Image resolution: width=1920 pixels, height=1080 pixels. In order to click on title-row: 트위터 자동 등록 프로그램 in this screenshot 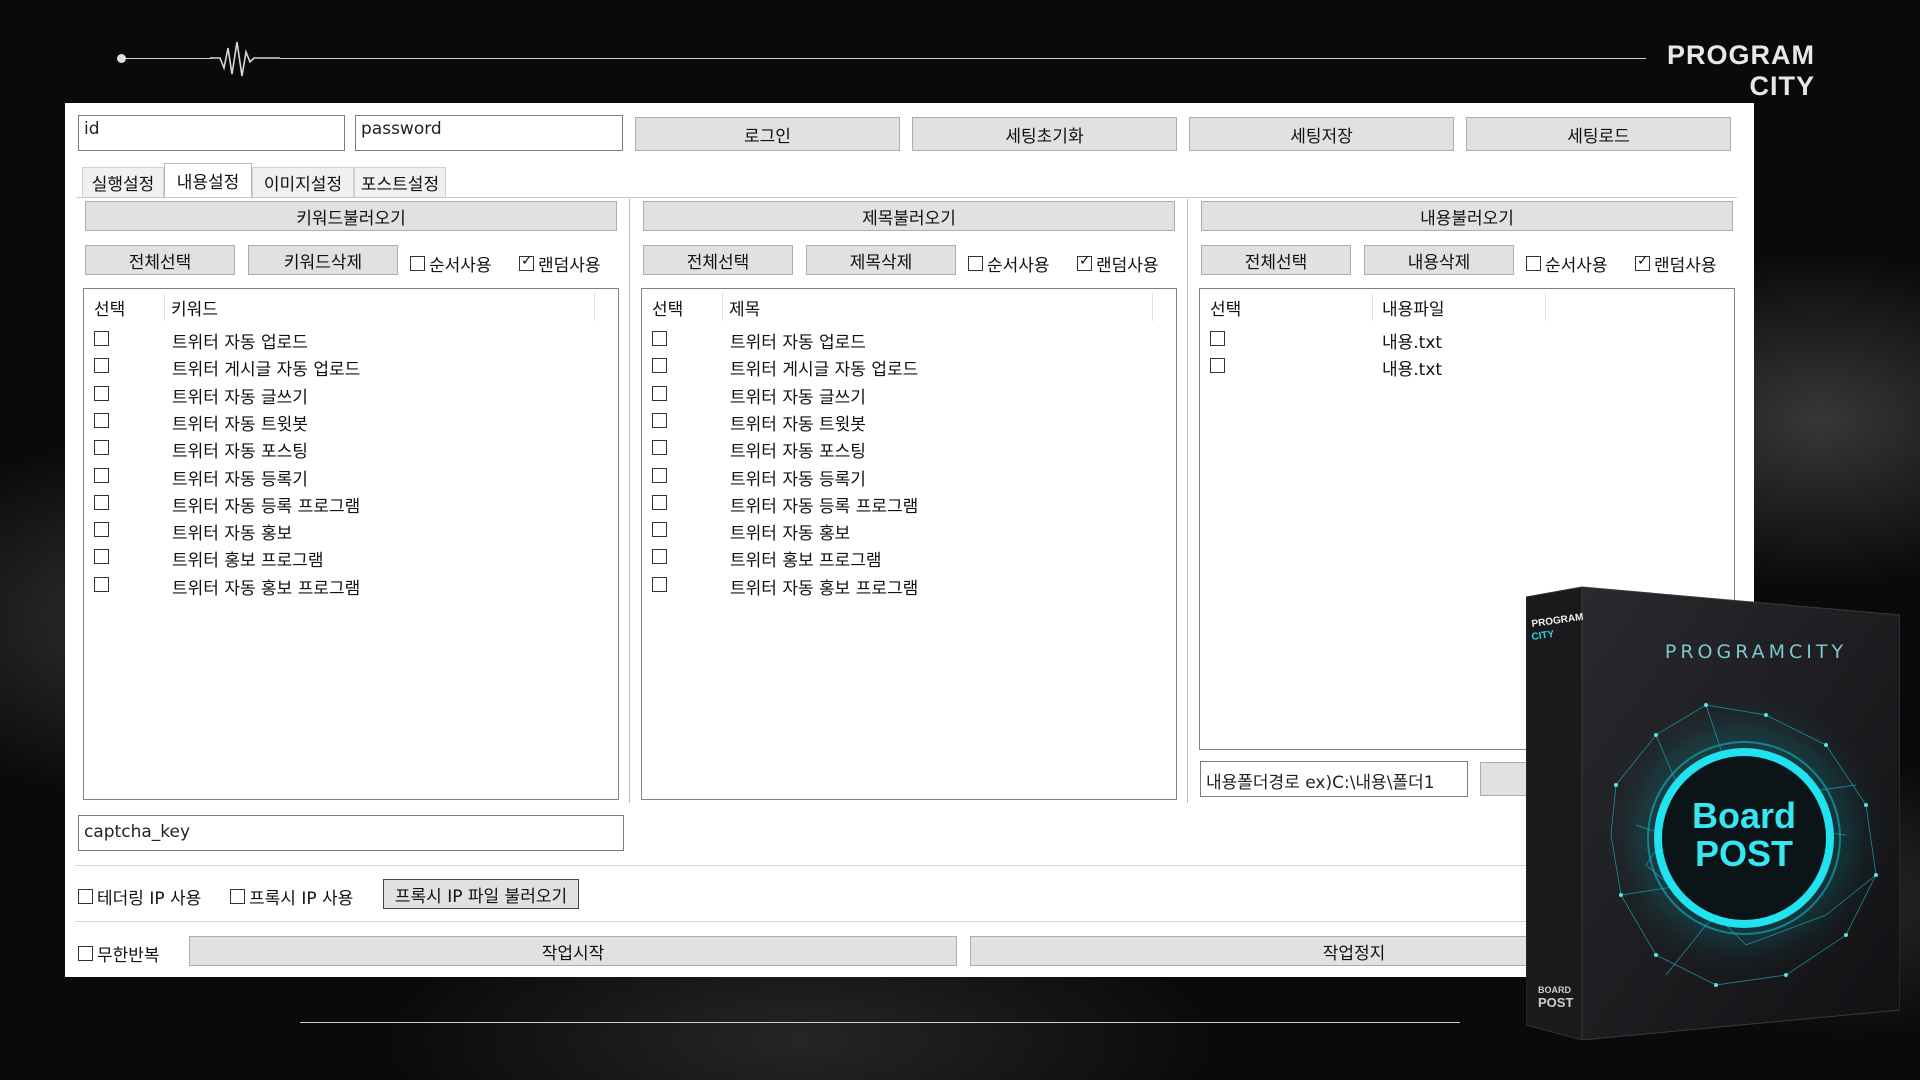, I will do `click(909, 503)`.